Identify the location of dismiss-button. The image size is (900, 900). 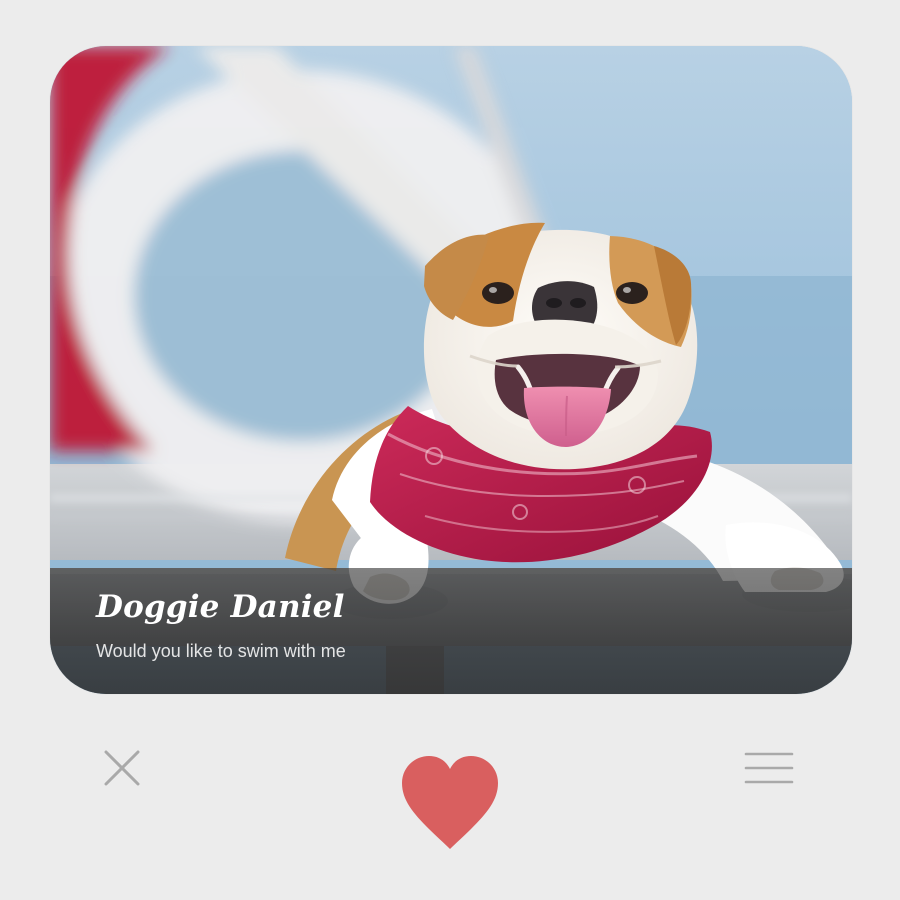
(122, 768).